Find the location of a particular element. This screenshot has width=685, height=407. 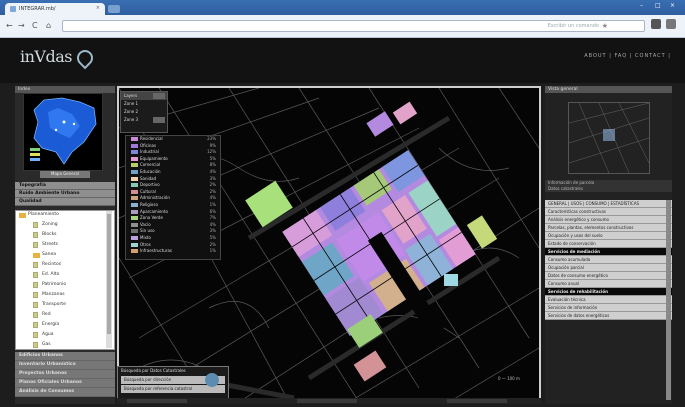

accordion-item: Proyectos Urbanos is located at coordinates (65, 374).